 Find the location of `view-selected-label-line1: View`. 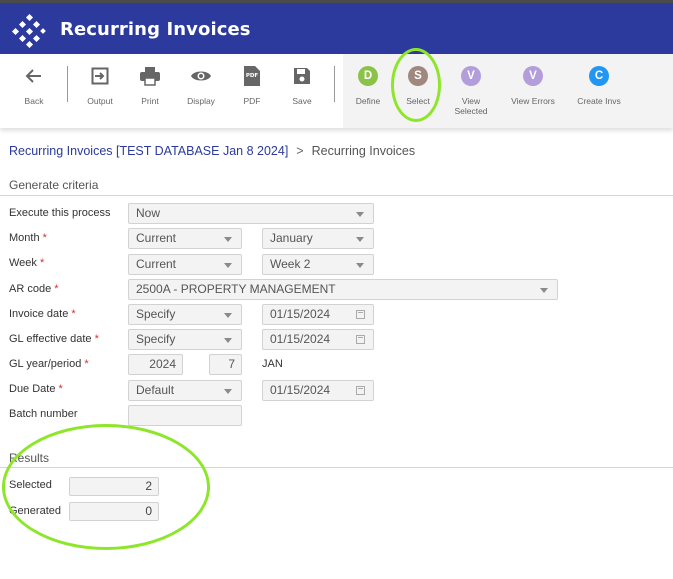

view-selected-label-line1: View is located at coordinates (471, 101).